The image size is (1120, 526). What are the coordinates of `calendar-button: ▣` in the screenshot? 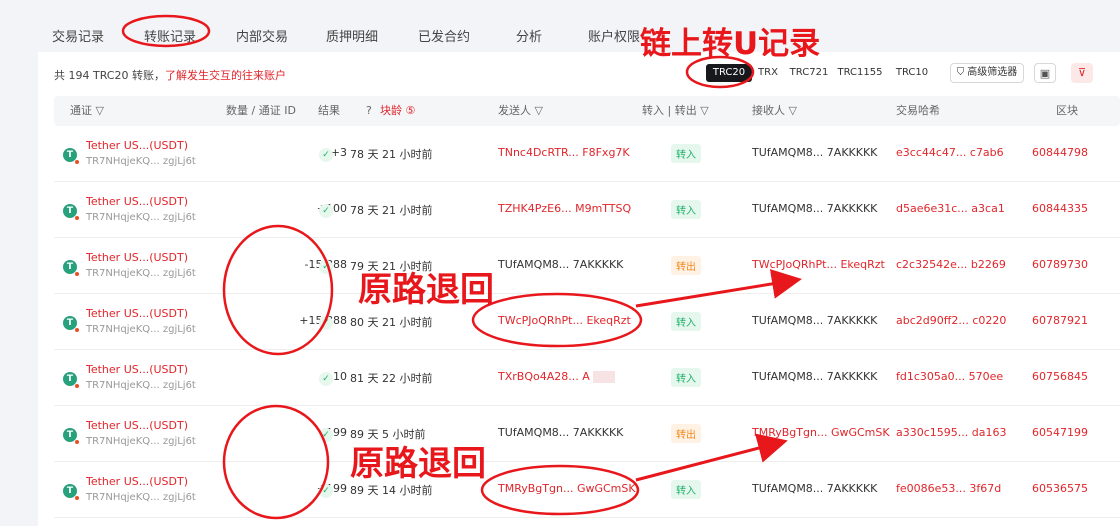 It's located at (1045, 73).